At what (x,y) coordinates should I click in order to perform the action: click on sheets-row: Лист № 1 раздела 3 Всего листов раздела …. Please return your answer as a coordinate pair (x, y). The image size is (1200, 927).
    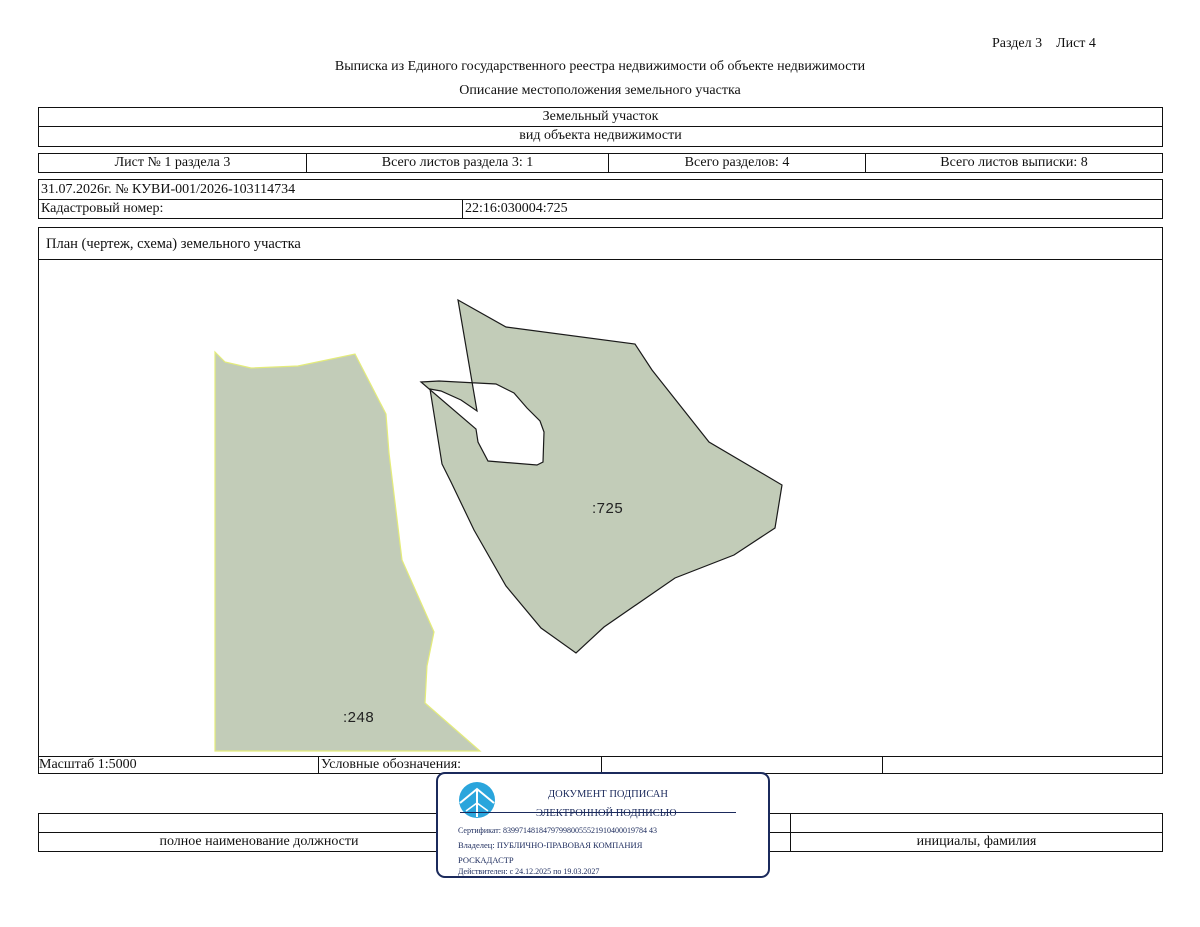
    Looking at the image, I should click on (600, 163).